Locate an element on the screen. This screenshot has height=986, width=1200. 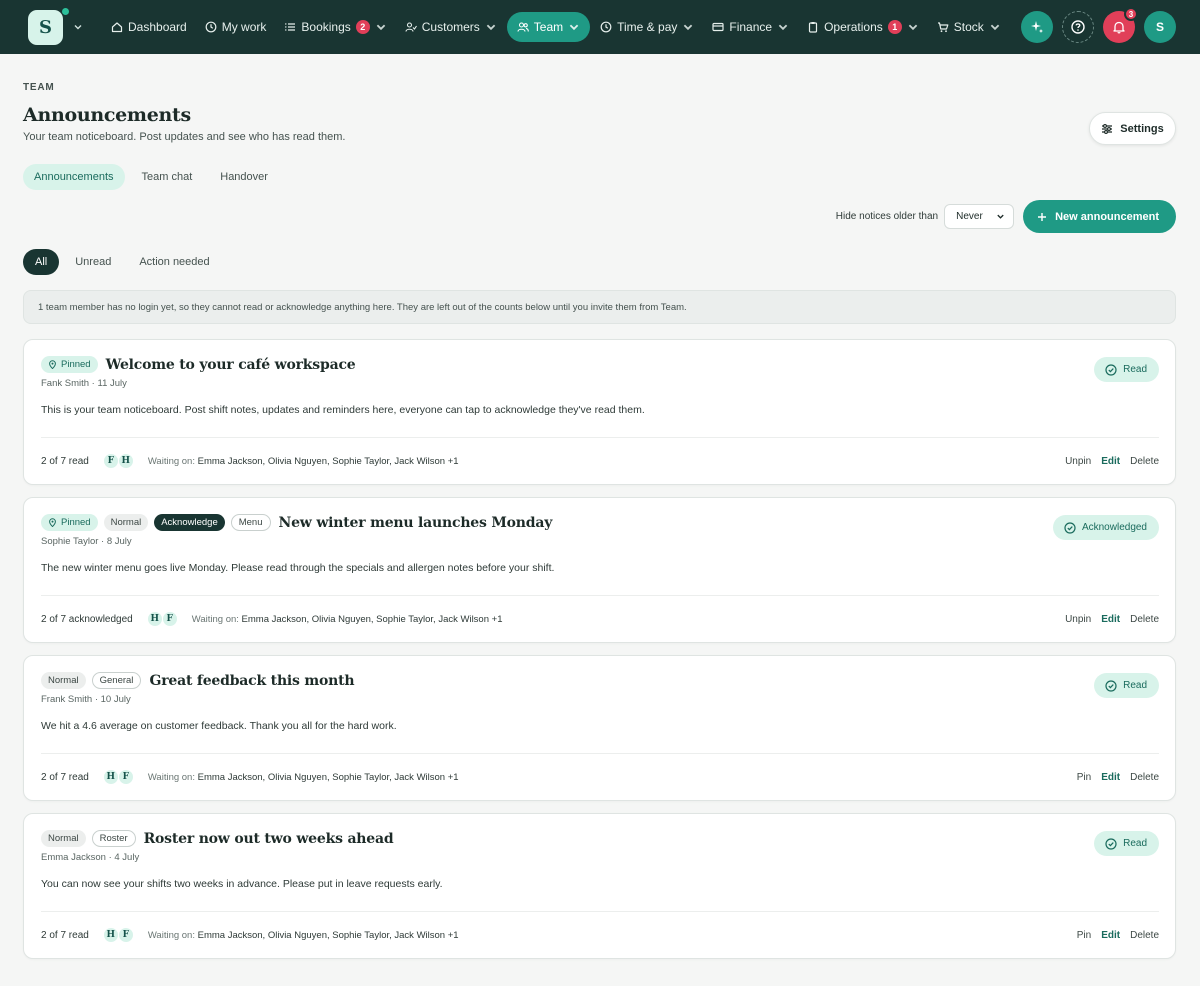
announcement-meta: Sophie Taylor · 8 July is located at coordinates (86, 541).